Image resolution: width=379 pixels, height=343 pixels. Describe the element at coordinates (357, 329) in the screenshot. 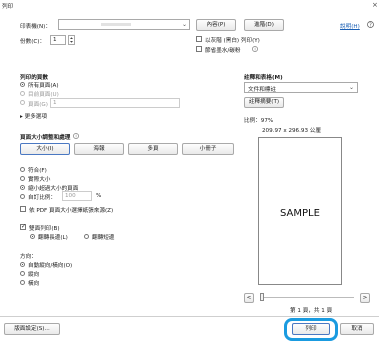

I see `cancel-button: 取消` at that location.